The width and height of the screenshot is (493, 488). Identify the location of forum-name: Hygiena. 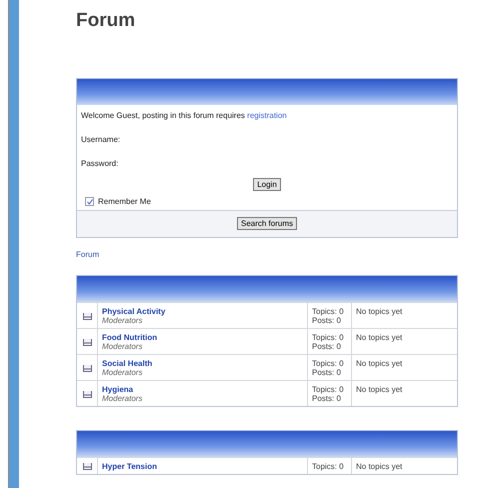
(204, 389).